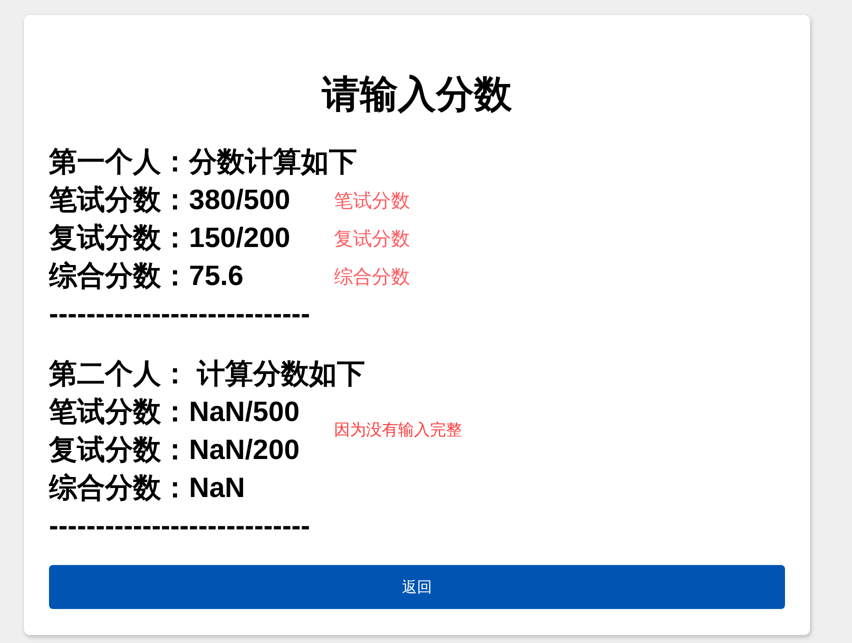 The width and height of the screenshot is (852, 643). Describe the element at coordinates (203, 162) in the screenshot. I see `person-heading: 第一个人：分数计算如下` at that location.